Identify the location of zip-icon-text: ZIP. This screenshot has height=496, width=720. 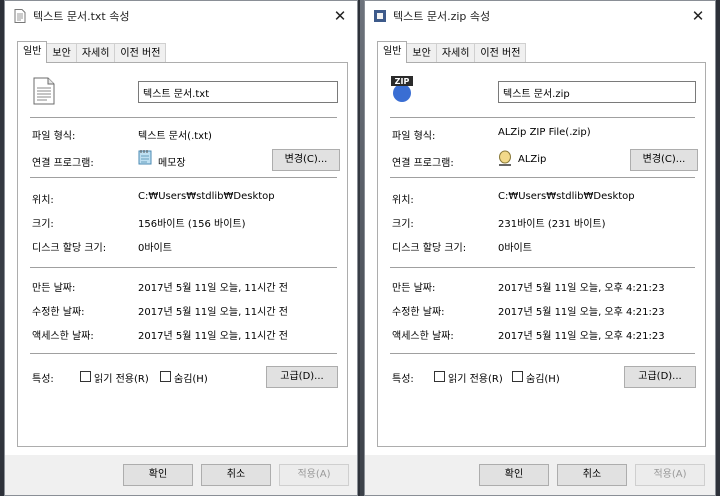
(402, 81).